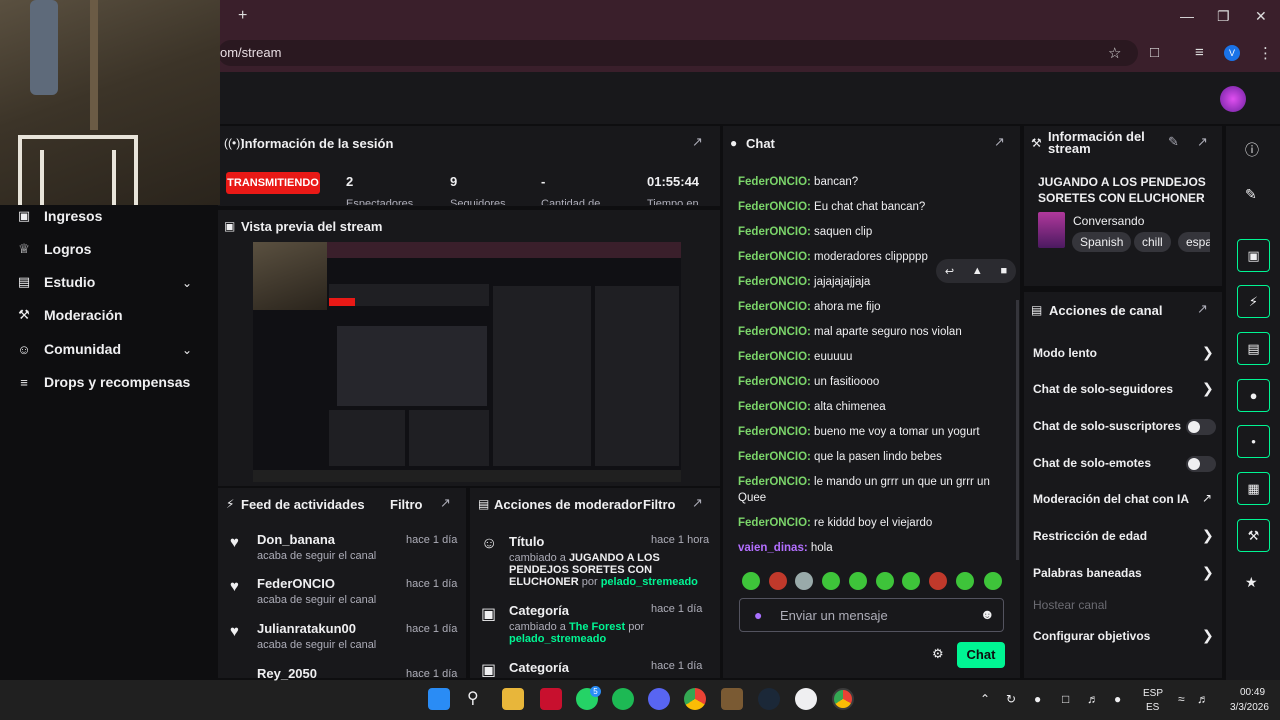  Describe the element at coordinates (771, 548) in the screenshot. I see `chat-username: vaien_dinas` at that location.